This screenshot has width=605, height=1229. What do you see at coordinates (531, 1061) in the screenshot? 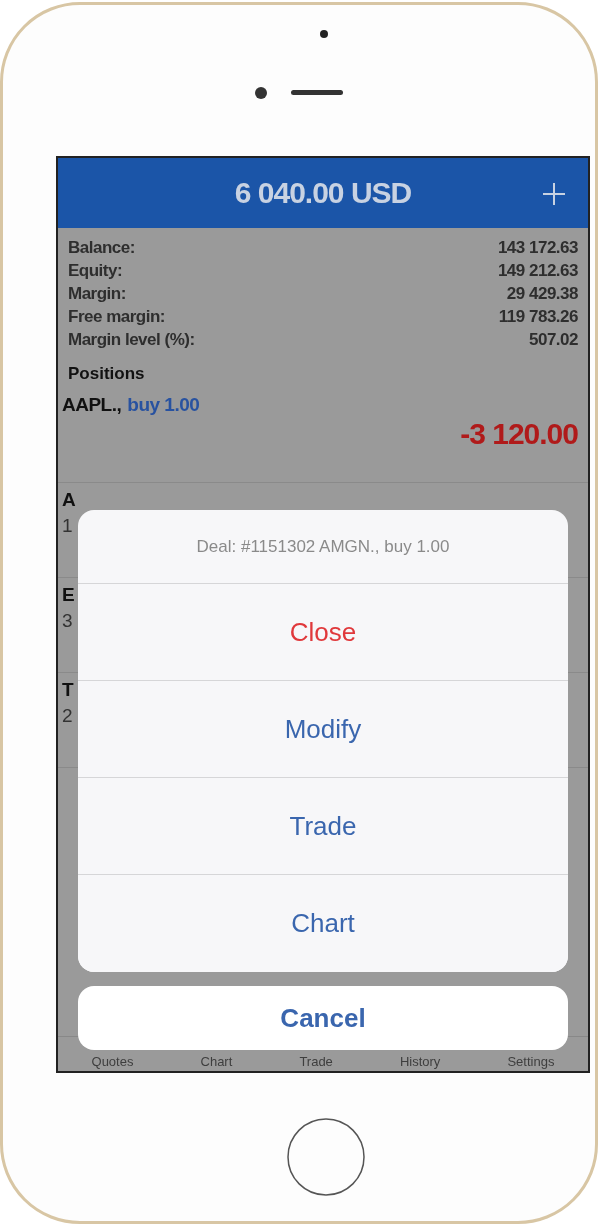
I see `tab-label: Settings` at bounding box center [531, 1061].